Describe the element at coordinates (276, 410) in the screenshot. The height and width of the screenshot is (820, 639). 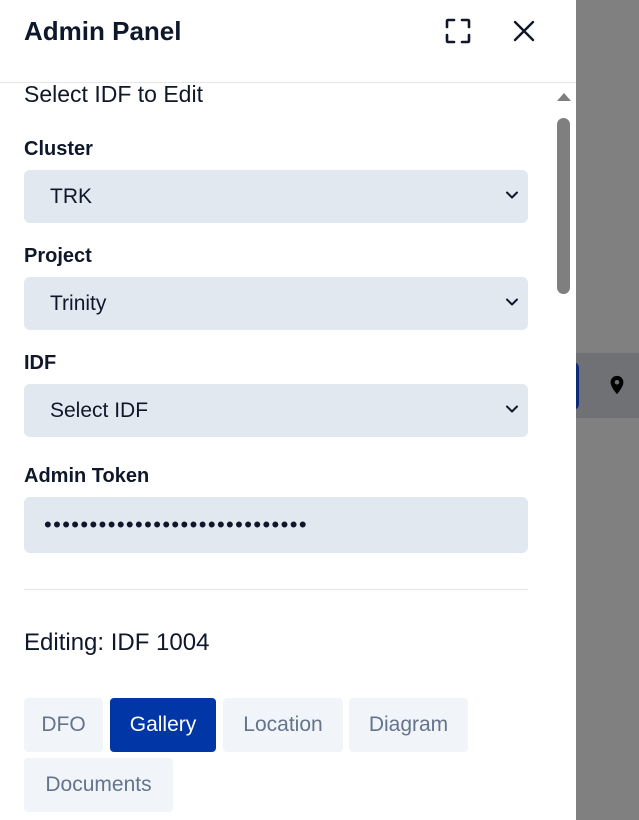
I see `idf-select: Select IDF` at that location.